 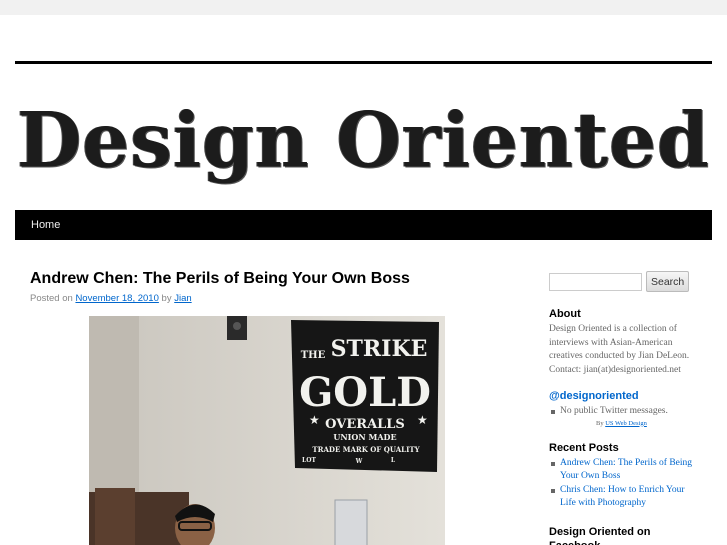 I want to click on post-date-link: November 18, 2010, so click(x=116, y=298).